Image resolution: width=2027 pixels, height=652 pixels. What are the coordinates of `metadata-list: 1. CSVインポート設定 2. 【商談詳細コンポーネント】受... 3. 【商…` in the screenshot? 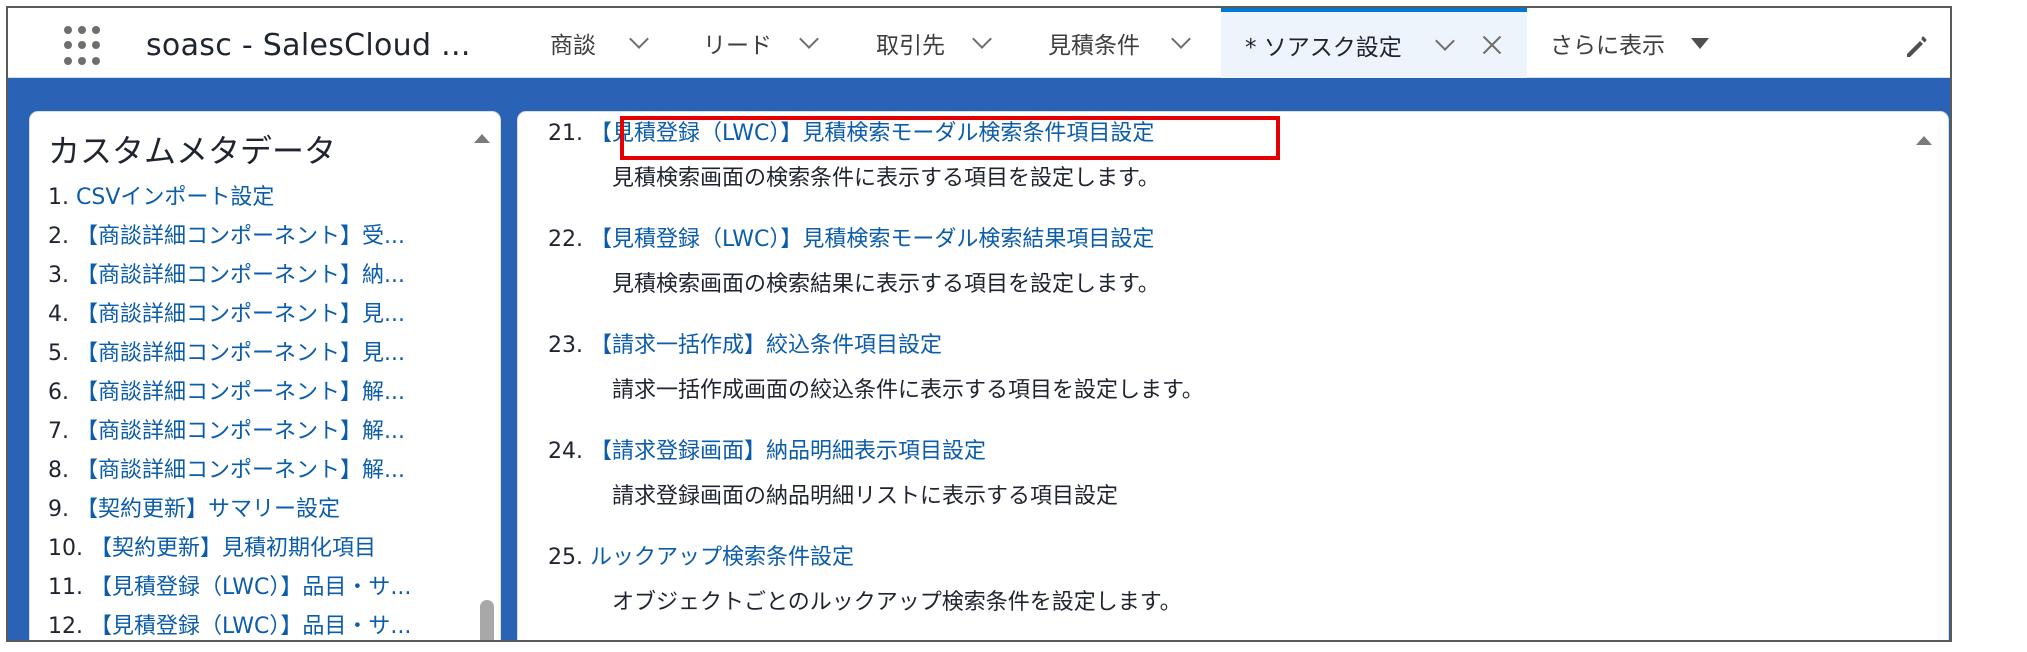 It's located at (229, 409).